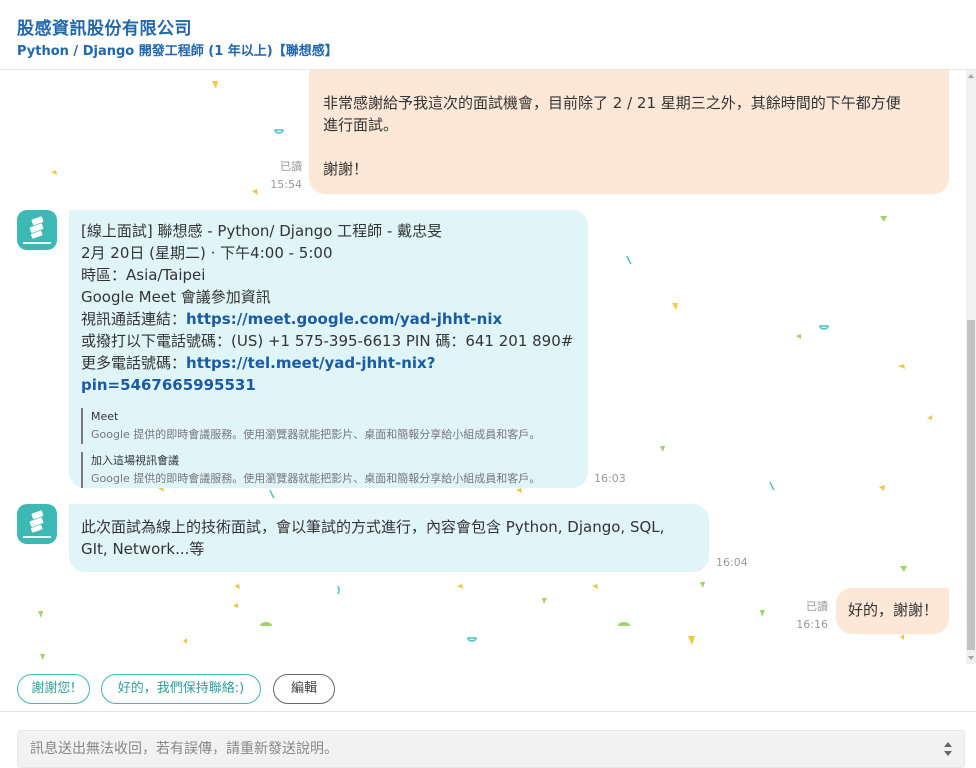  Describe the element at coordinates (104, 26) in the screenshot. I see `company-name: 股感資訊股份有限公司` at that location.